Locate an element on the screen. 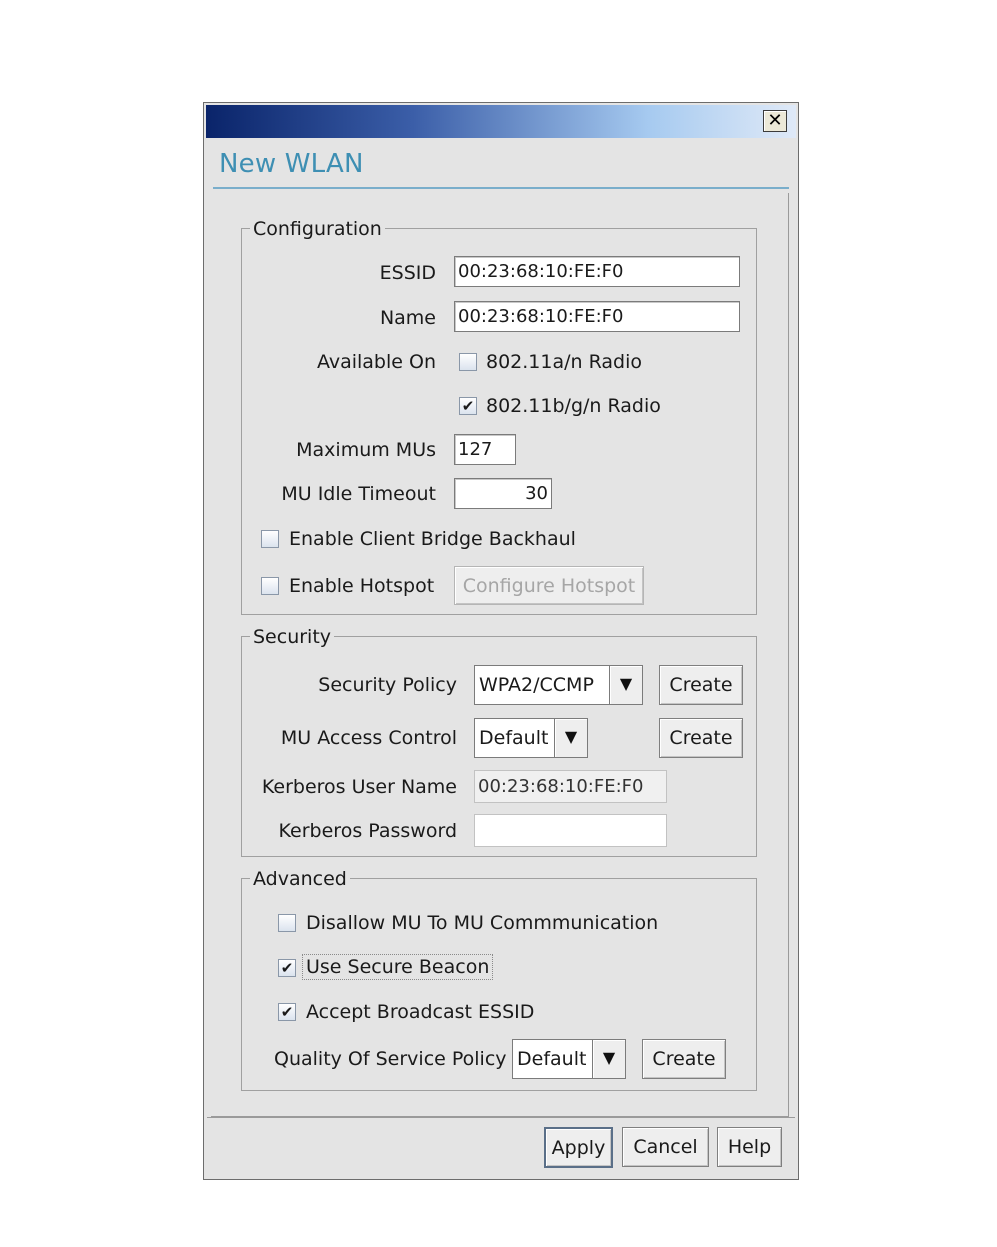 Image resolution: width=997 pixels, height=1247 pixels. disallow-mu-checkbox is located at coordinates (287, 923).